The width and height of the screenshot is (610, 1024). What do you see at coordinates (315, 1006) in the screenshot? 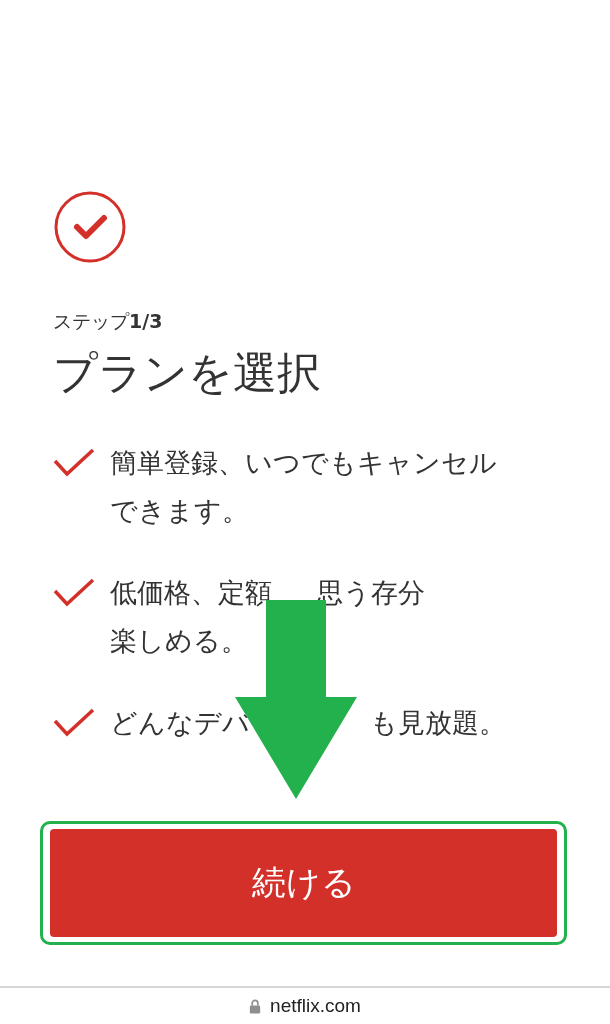
I see `url-text: netflix.com` at bounding box center [315, 1006].